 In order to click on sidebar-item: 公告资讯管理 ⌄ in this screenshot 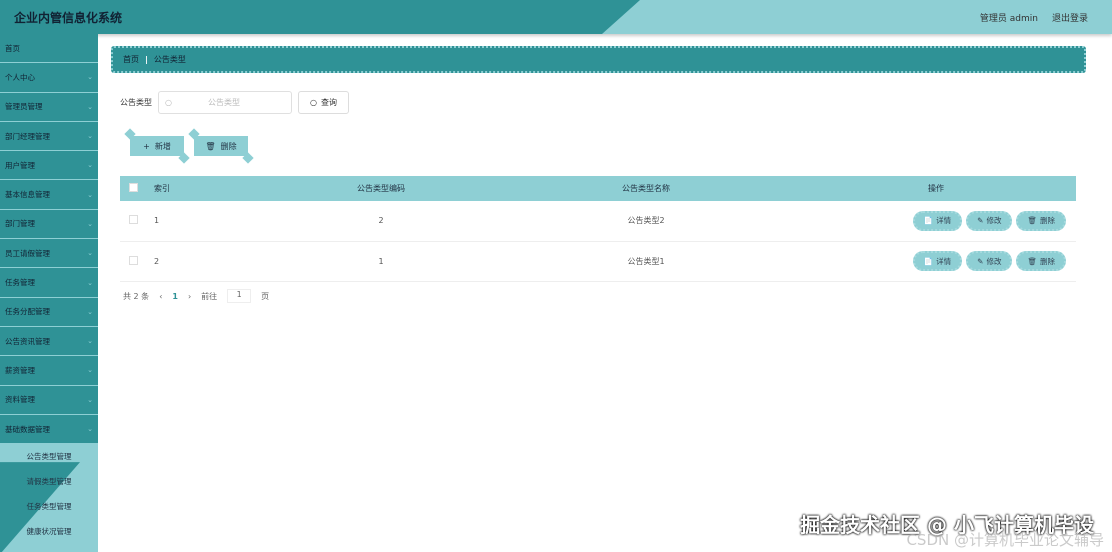, I will do `click(49, 342)`.